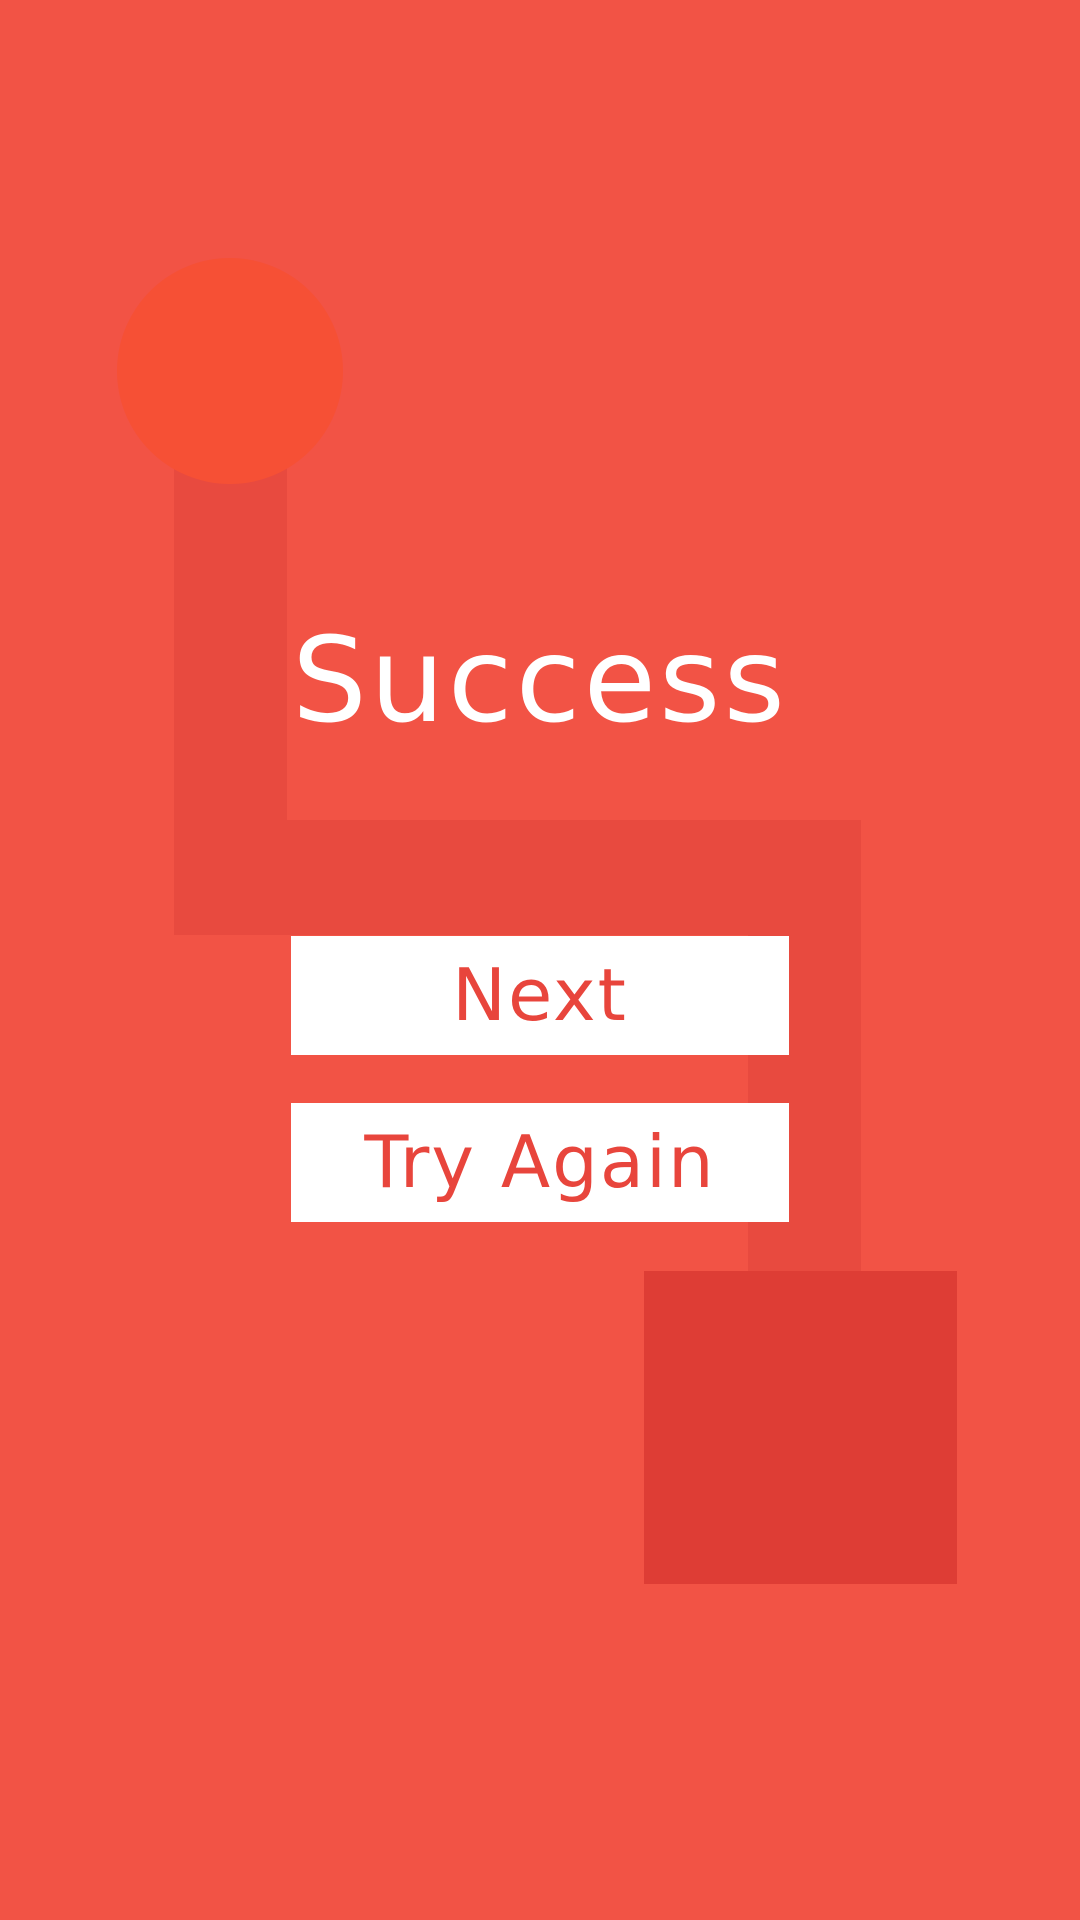  I want to click on next-button: Next, so click(540, 995).